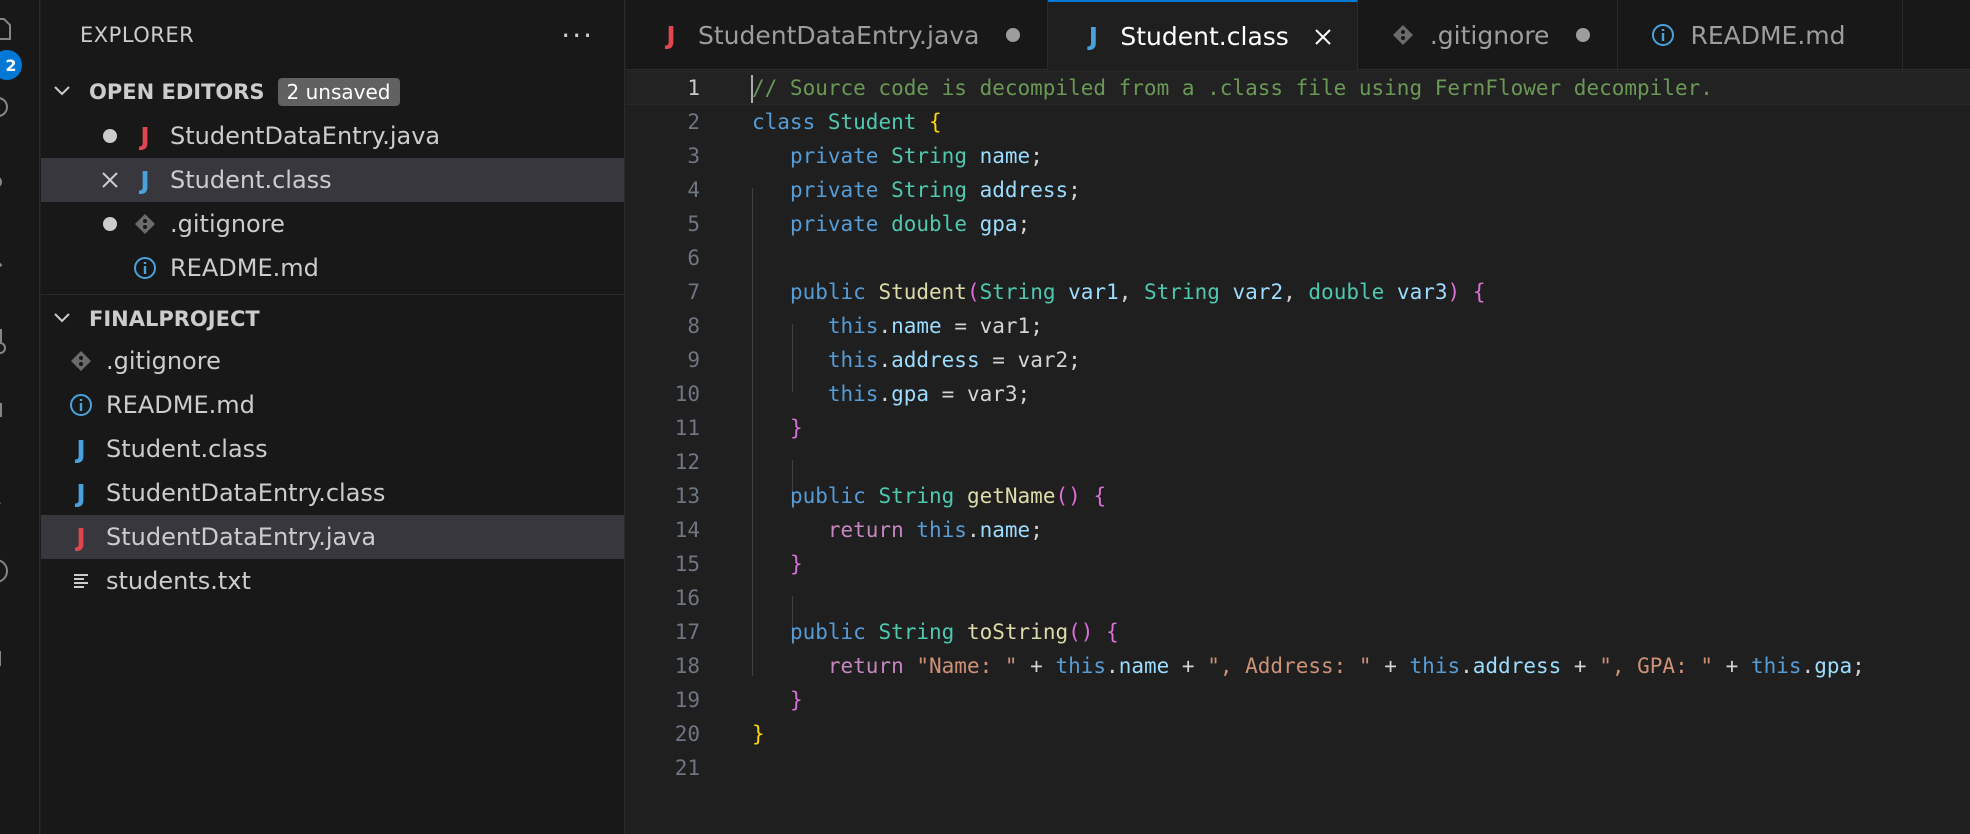 The height and width of the screenshot is (834, 1970). I want to click on open-editor-item: J StudentDataEntry.java, so click(332, 136).